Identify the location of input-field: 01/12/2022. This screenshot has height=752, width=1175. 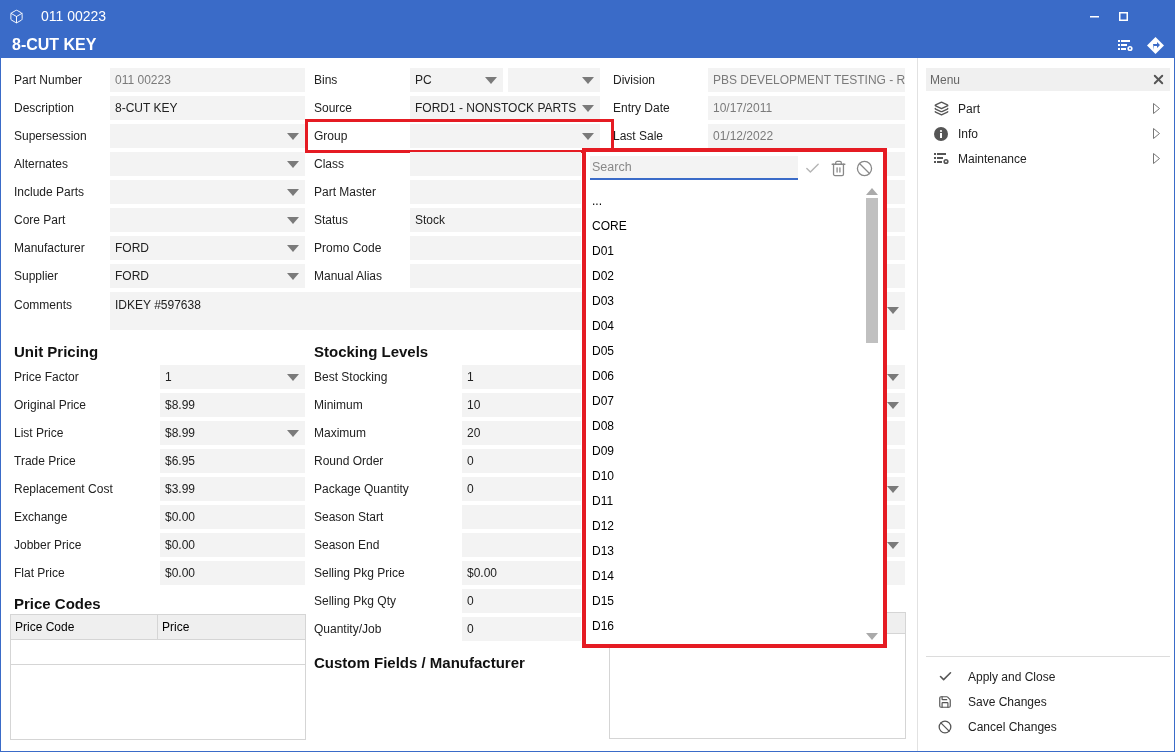
(806, 136).